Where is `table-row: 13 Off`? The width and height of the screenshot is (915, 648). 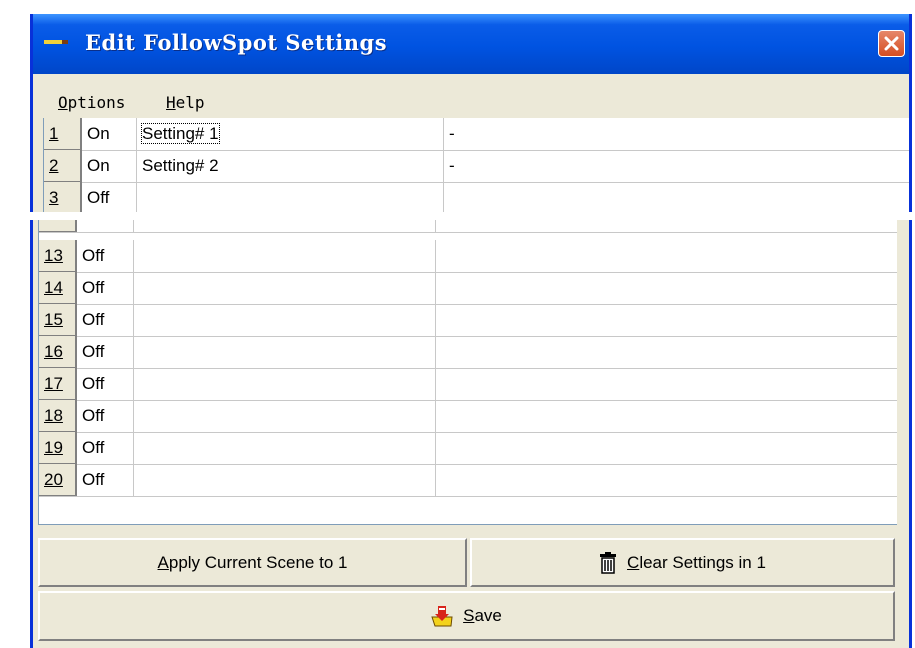
table-row: 13 Off is located at coordinates (468, 256).